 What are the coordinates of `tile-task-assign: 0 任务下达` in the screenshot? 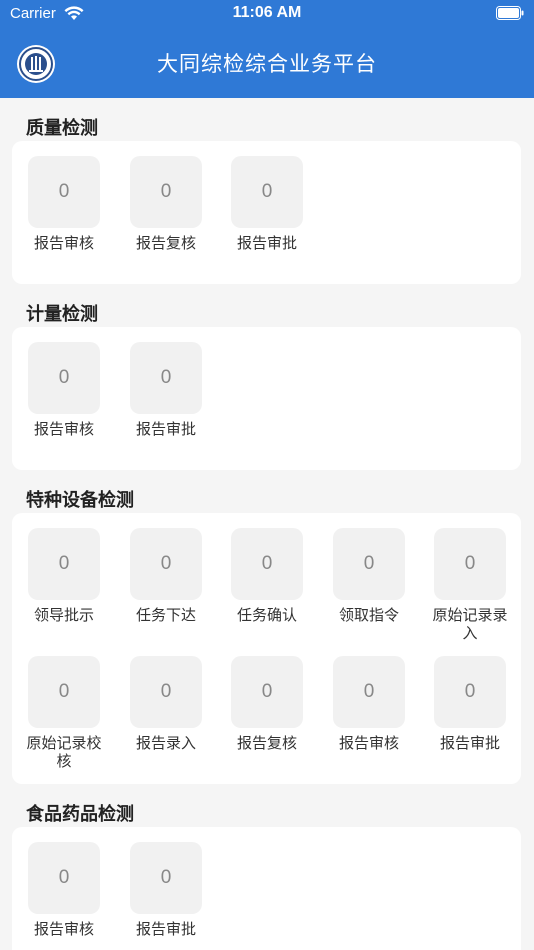 It's located at (166, 576).